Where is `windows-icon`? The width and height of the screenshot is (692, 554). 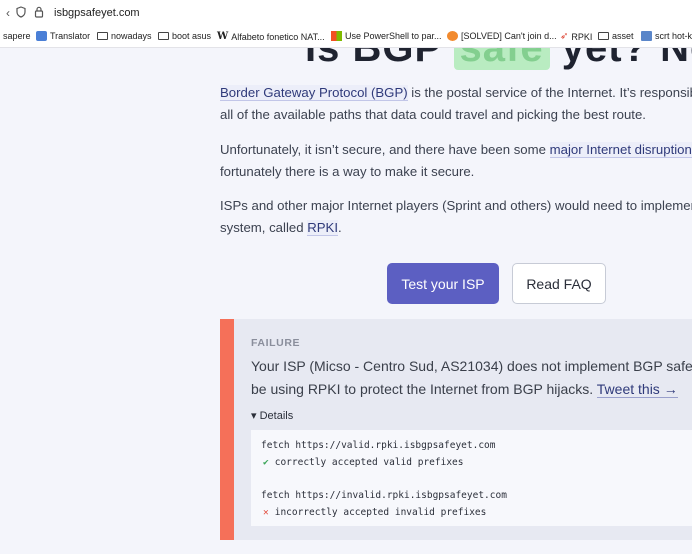 windows-icon is located at coordinates (336, 36).